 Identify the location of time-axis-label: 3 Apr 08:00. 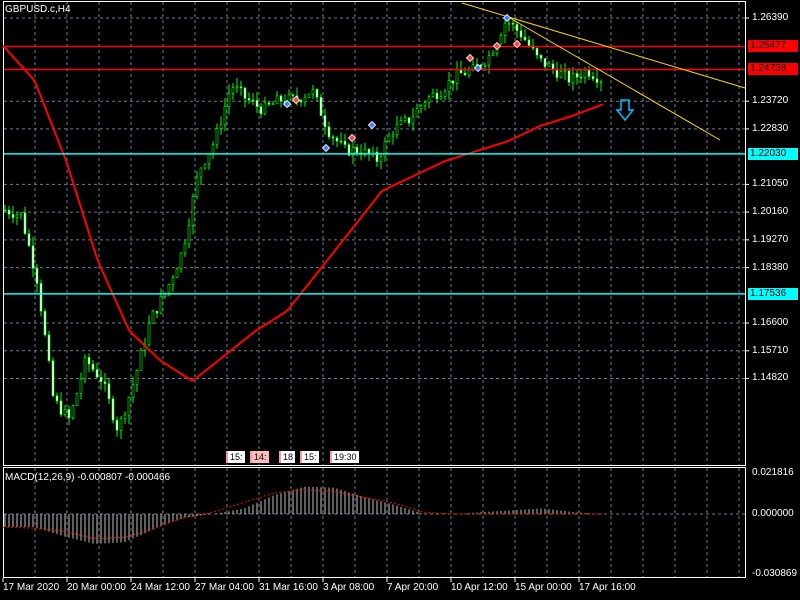
(349, 587).